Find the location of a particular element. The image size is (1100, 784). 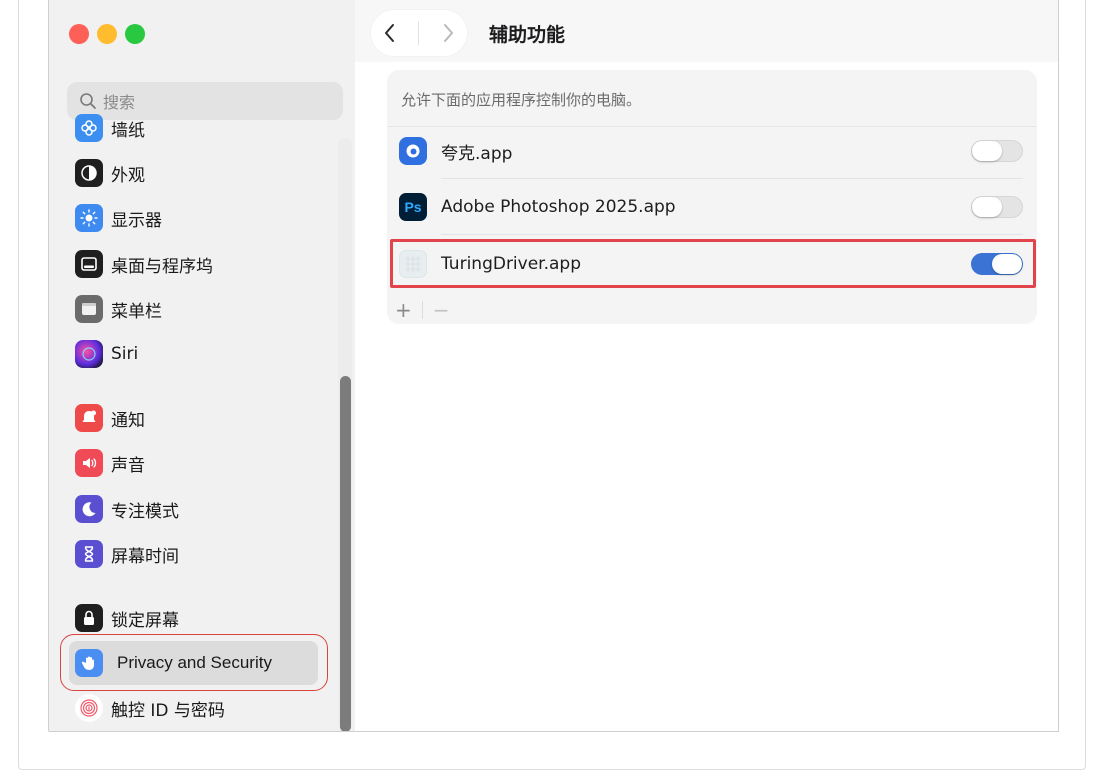

app-name: Adobe Photoshop 2025.app is located at coordinates (558, 207).